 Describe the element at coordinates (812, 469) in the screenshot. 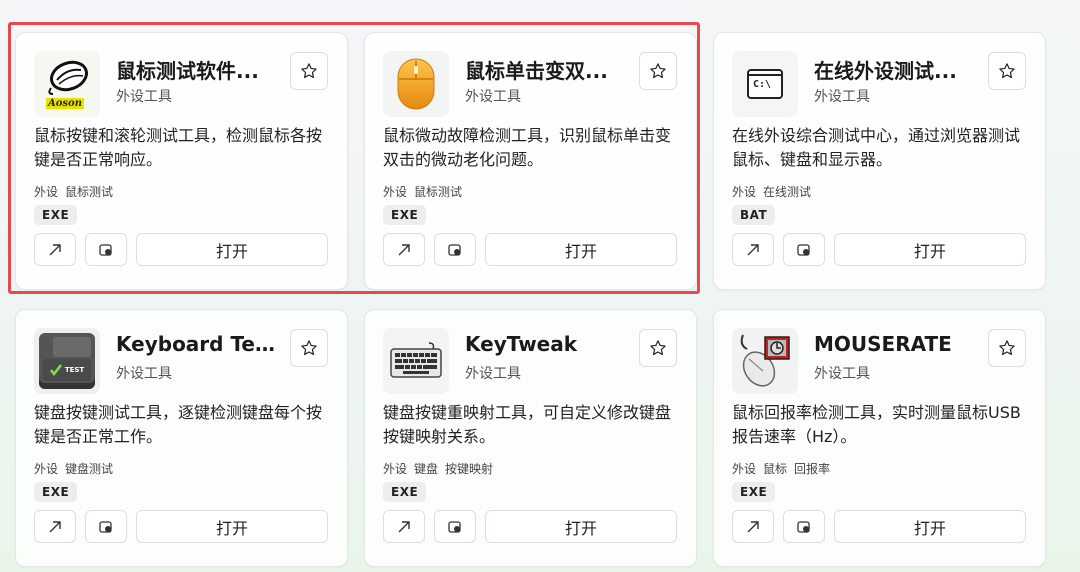

I see `tag: 回报率` at that location.